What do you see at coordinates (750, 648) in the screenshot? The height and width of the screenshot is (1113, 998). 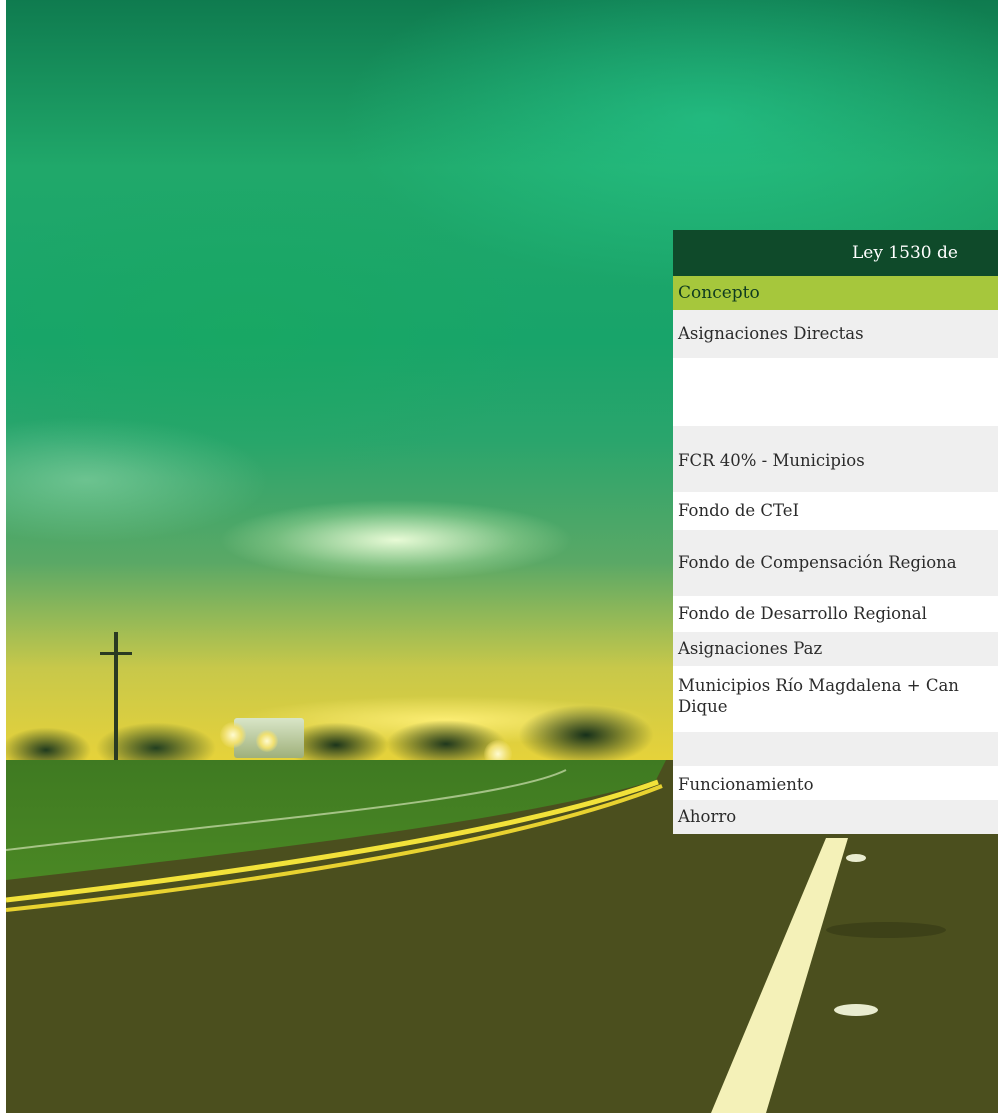 I see `row-label: Asignaciones Paz` at bounding box center [750, 648].